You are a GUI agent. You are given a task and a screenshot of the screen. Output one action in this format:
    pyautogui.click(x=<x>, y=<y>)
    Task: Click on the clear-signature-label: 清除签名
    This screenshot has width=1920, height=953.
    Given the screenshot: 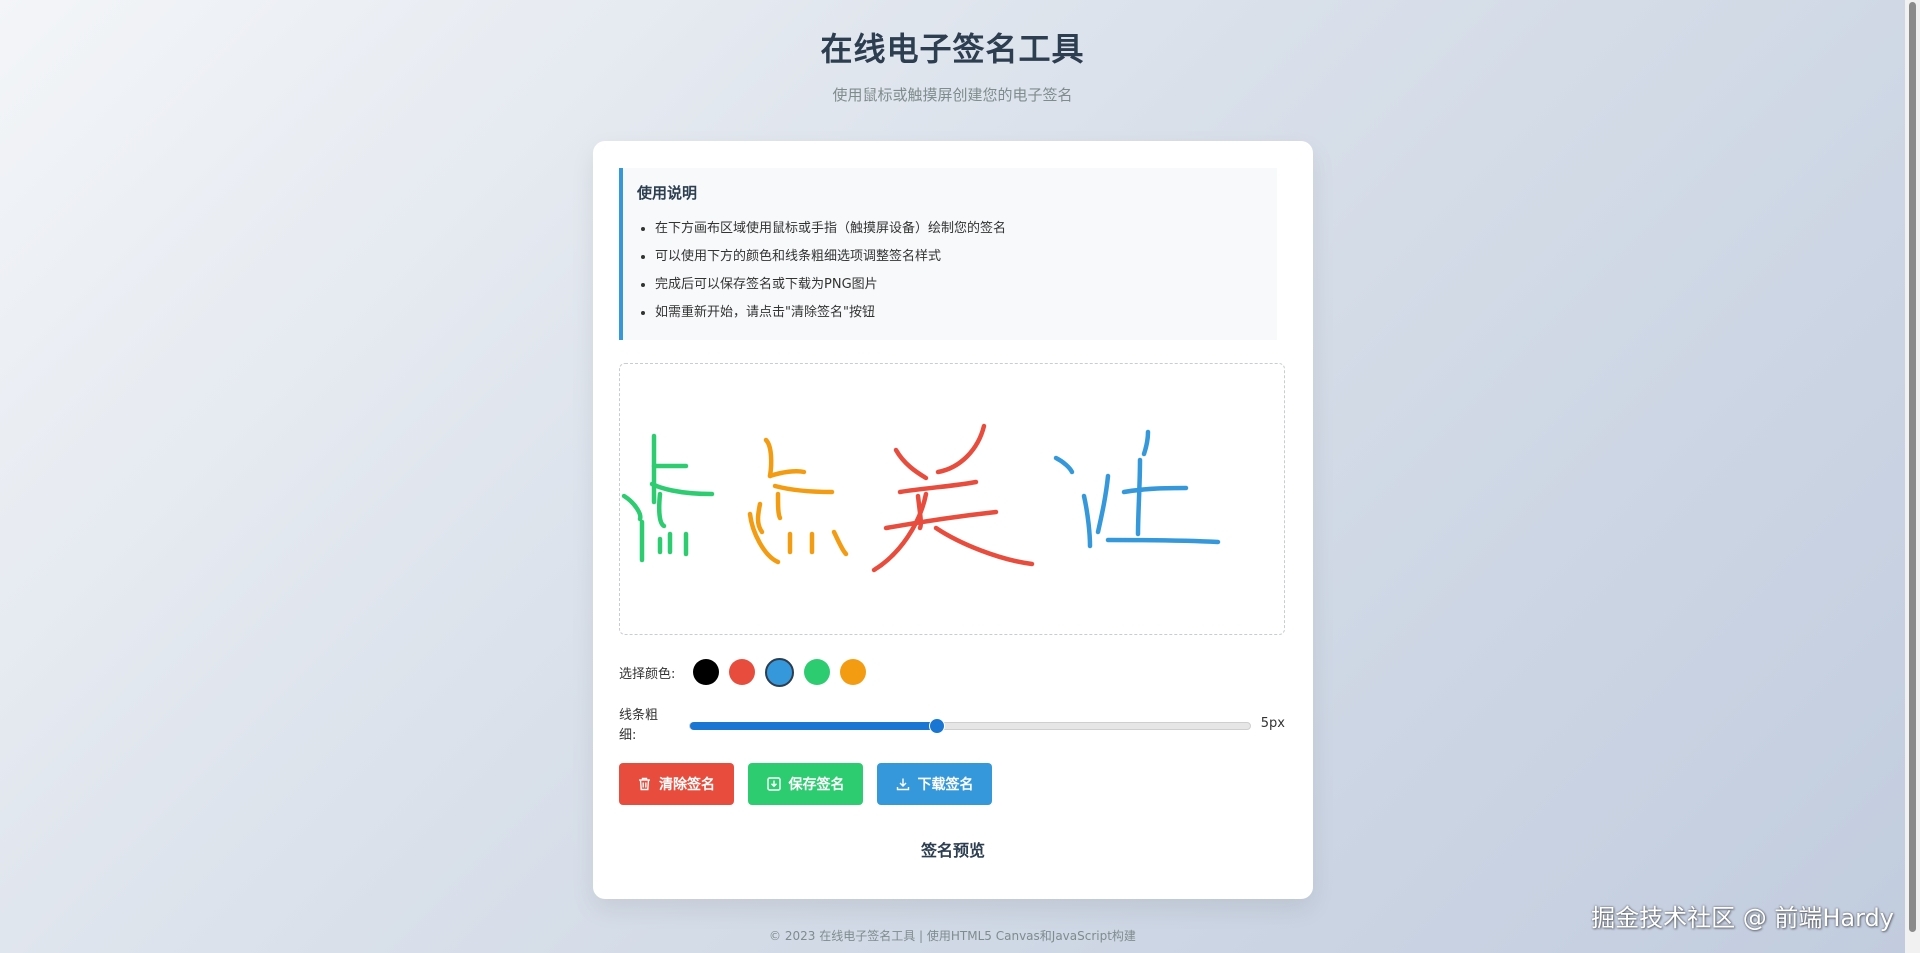 What is the action you would take?
    pyautogui.click(x=687, y=785)
    